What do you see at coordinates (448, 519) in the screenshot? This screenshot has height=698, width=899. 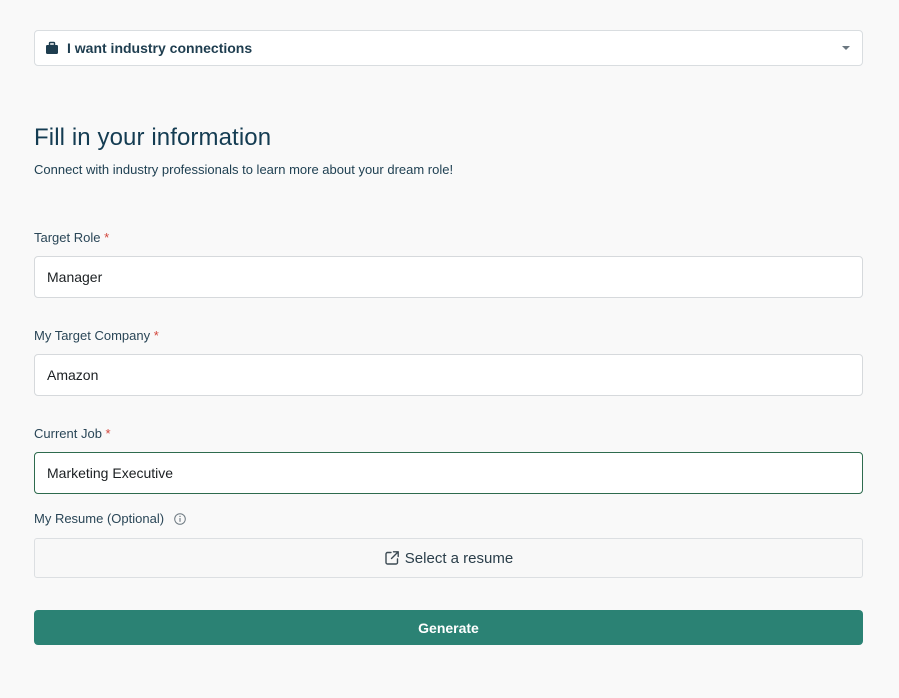 I see `resume-label-row: My Resume (Optional)` at bounding box center [448, 519].